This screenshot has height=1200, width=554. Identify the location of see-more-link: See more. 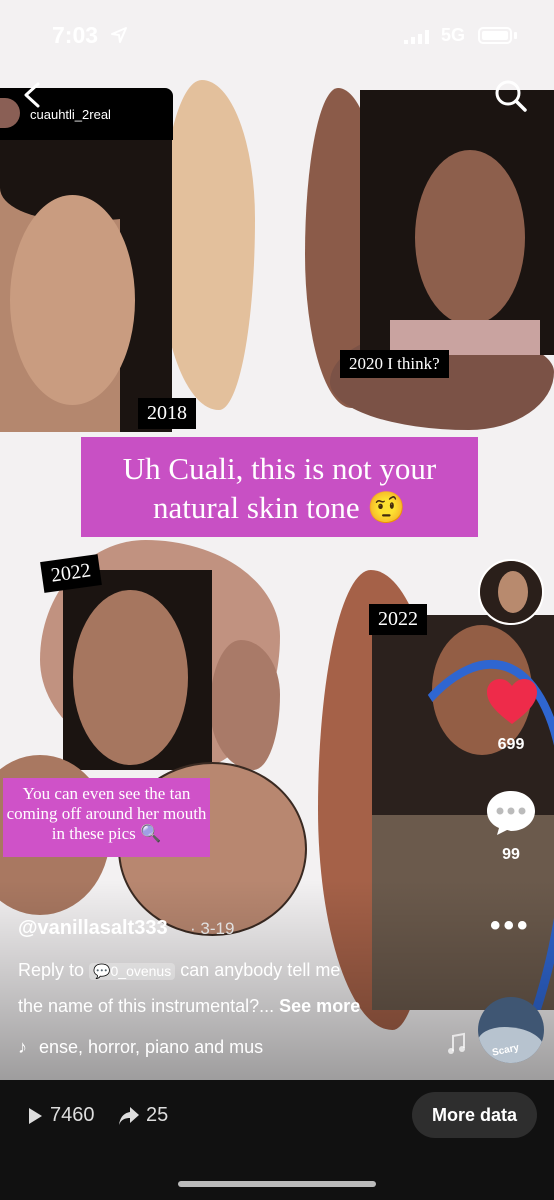
(319, 1006).